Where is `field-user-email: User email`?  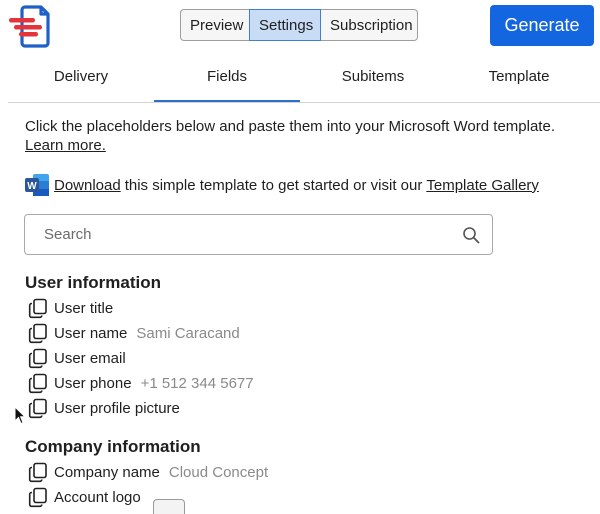 field-user-email: User email is located at coordinates (77, 358).